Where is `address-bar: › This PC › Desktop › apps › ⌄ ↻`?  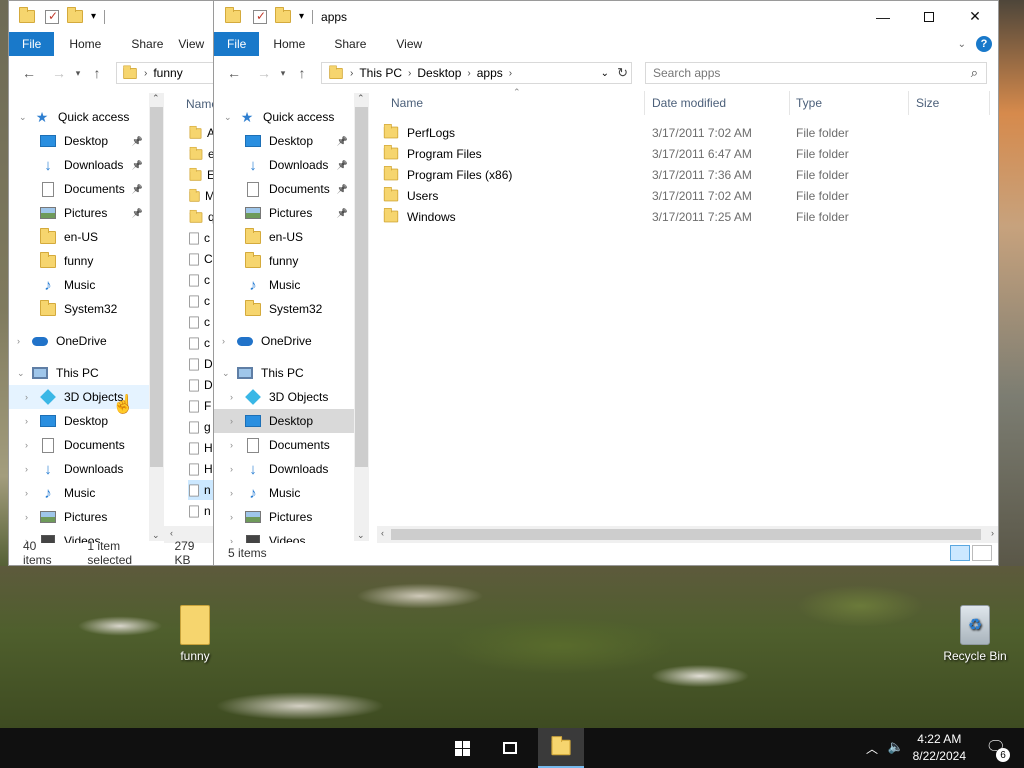 address-bar: › This PC › Desktop › apps › ⌄ ↻ is located at coordinates (476, 73).